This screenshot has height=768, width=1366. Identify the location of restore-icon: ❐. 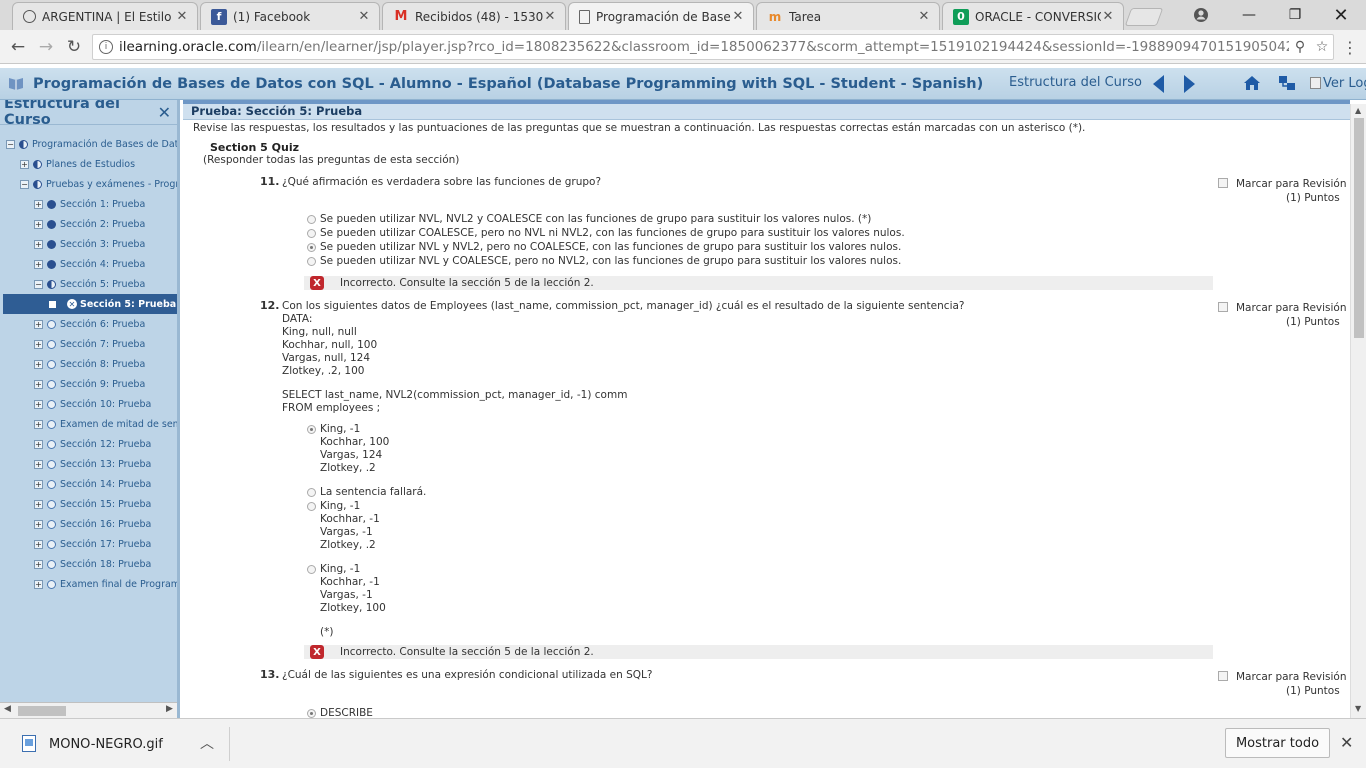
(1295, 15).